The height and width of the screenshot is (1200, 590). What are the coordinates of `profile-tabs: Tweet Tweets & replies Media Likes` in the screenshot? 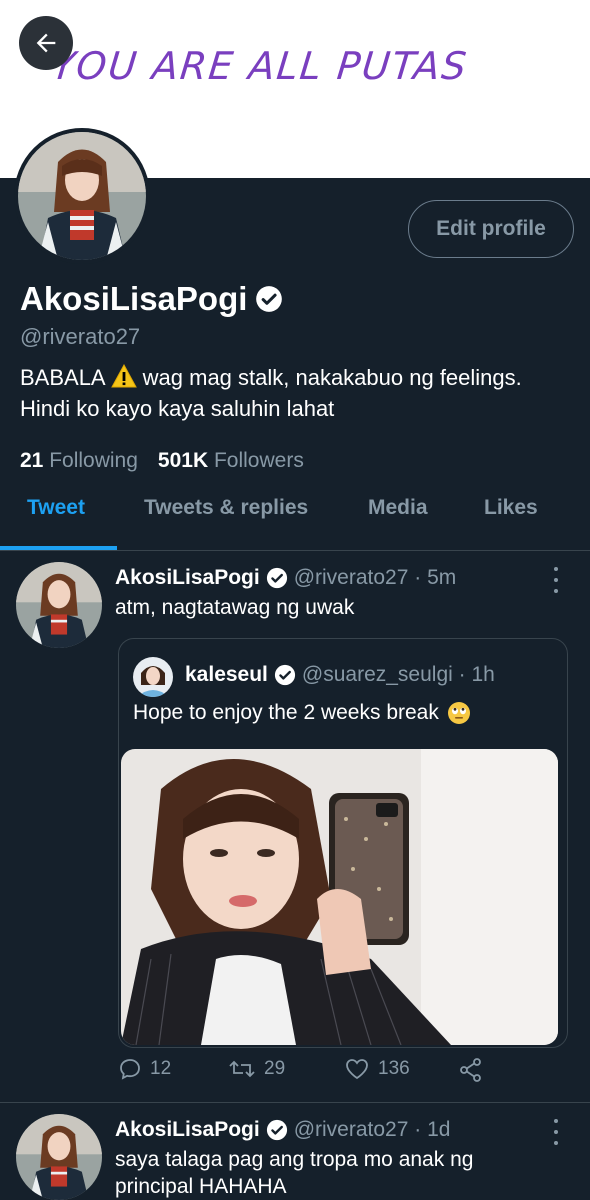 It's located at (295, 515).